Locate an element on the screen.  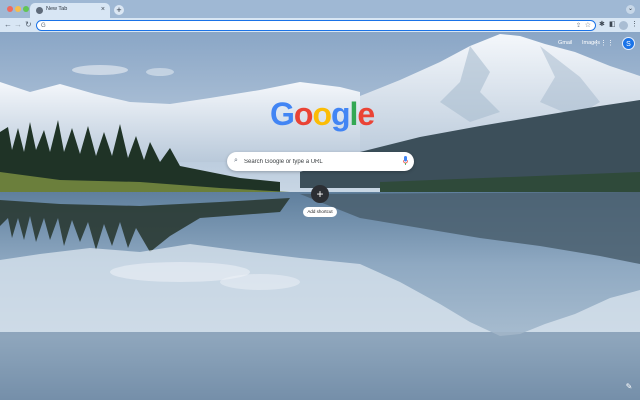
close-tab-icon: × is located at coordinates (103, 10).